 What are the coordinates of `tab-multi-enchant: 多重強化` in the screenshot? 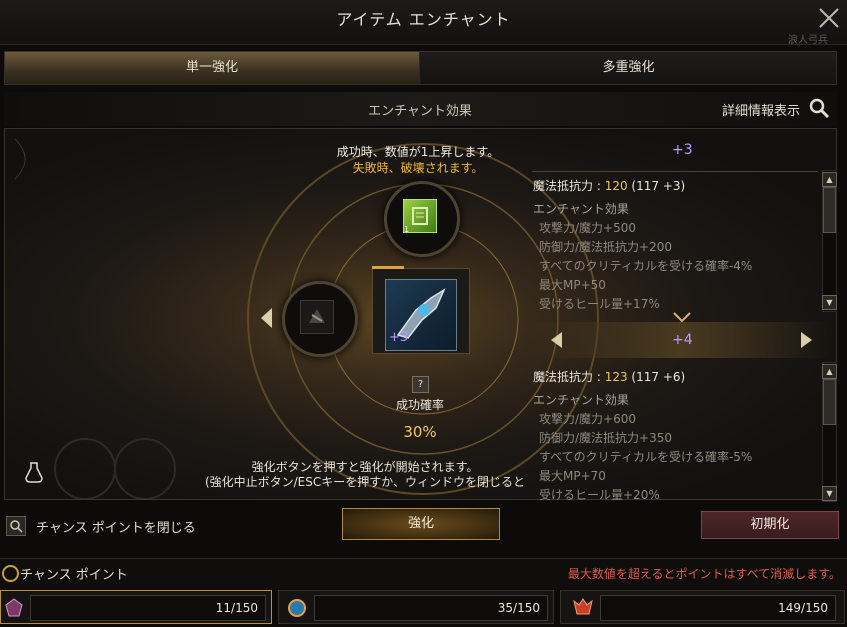 It's located at (628, 68).